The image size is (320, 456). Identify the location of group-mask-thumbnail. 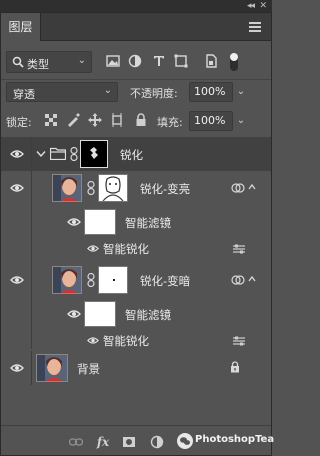
(94, 154).